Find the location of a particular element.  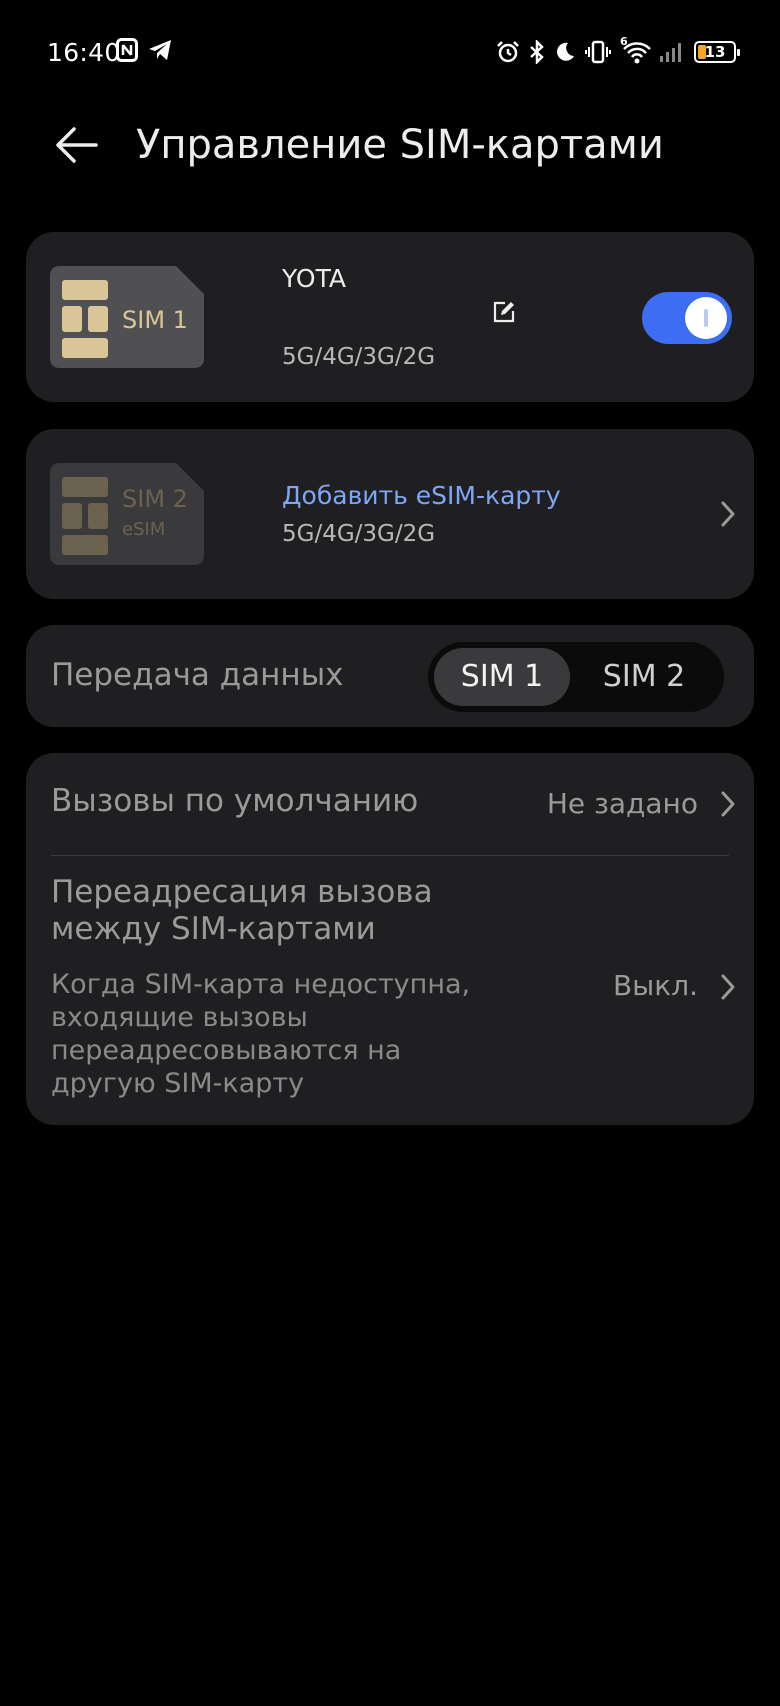

wifi-icon is located at coordinates (637, 53).